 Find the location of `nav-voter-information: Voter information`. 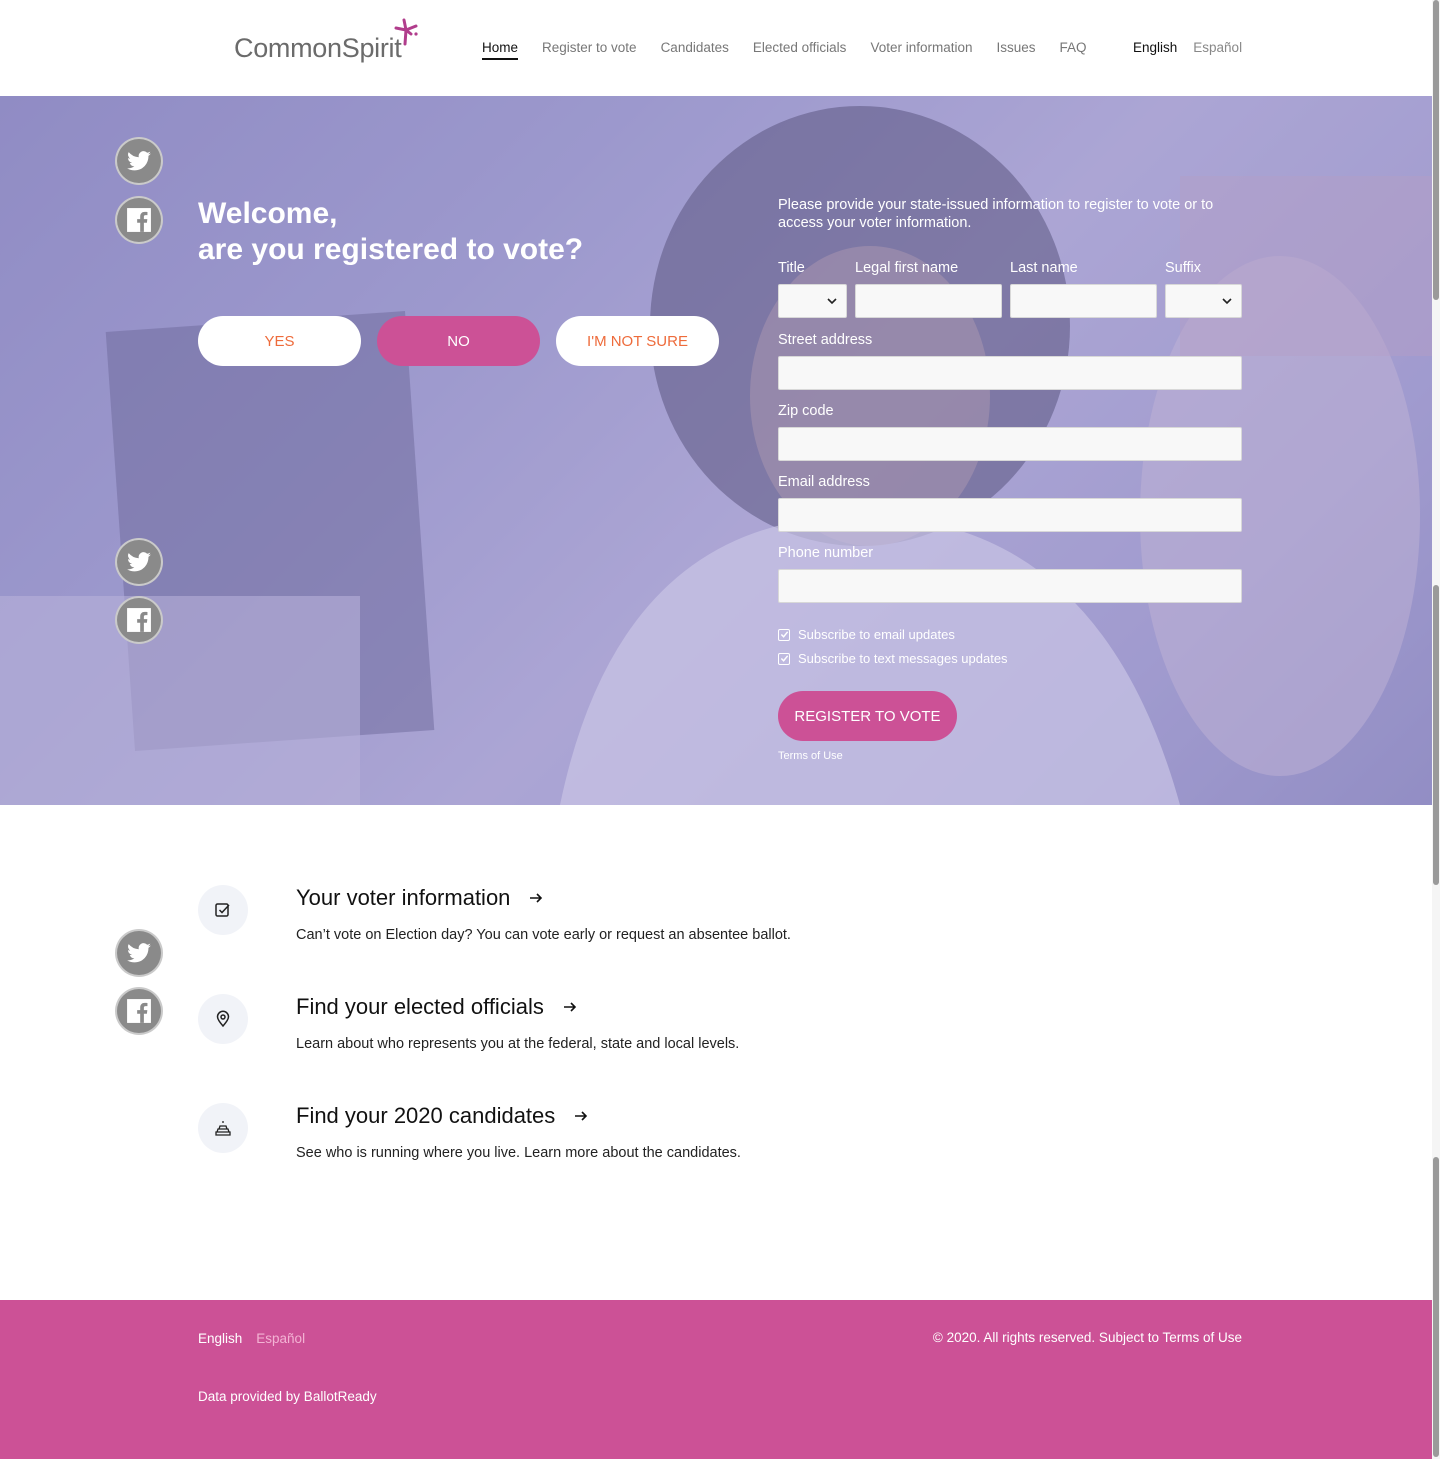

nav-voter-information: Voter information is located at coordinates (921, 50).